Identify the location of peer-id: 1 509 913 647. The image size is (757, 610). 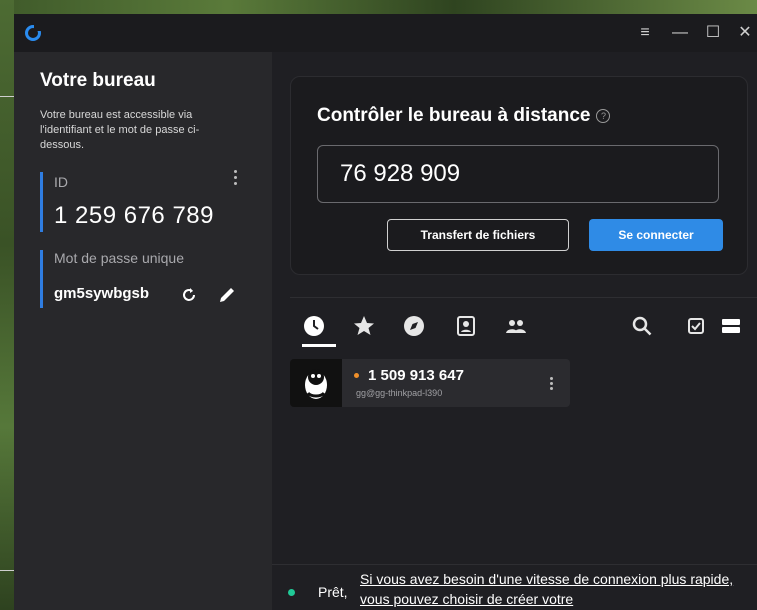
(416, 375).